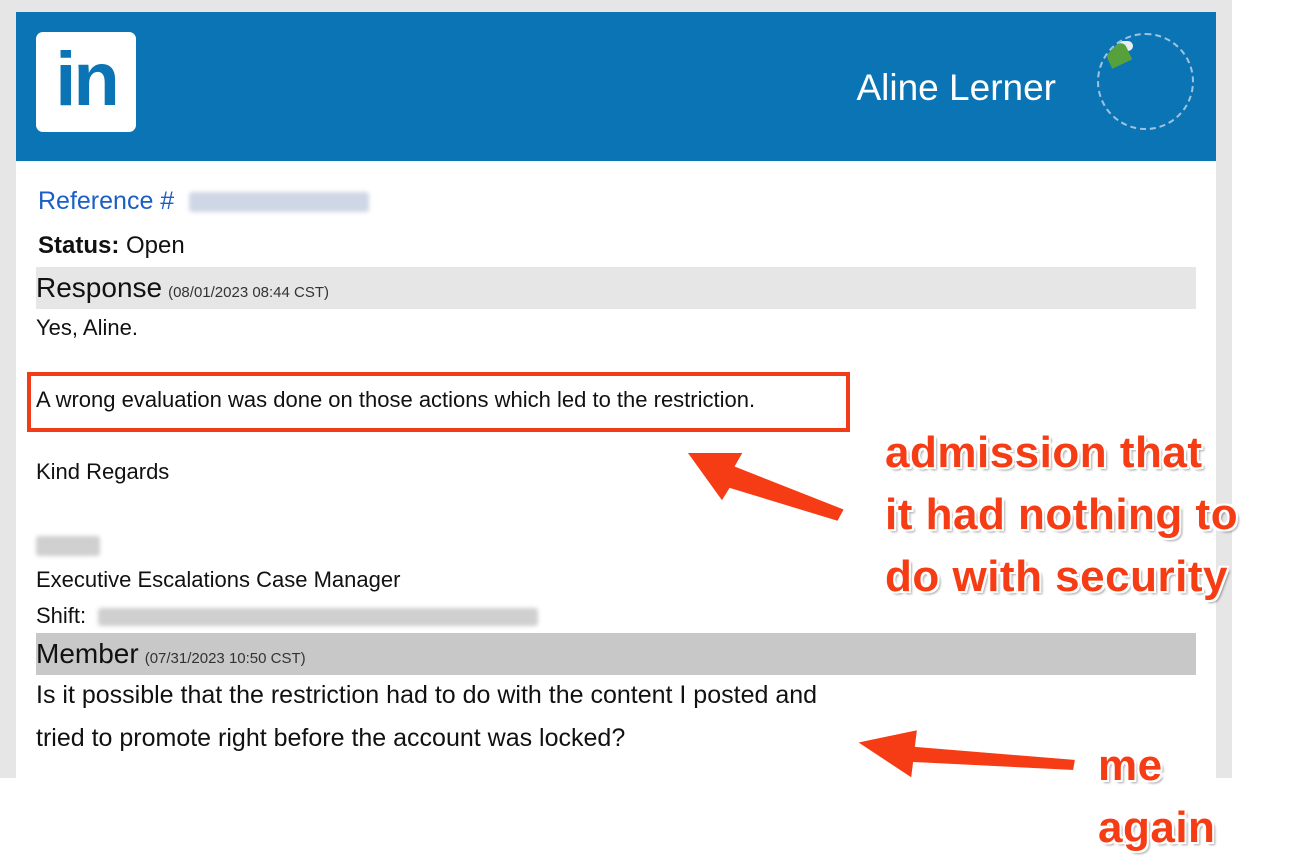  Describe the element at coordinates (765, 487) in the screenshot. I see `arrow-to-highlight-icon` at that location.